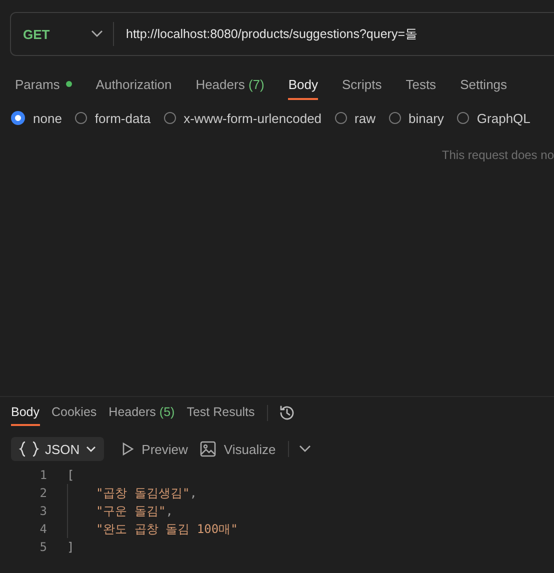 This screenshot has height=573, width=554. Describe the element at coordinates (112, 118) in the screenshot. I see `body-type-option: form-data` at that location.